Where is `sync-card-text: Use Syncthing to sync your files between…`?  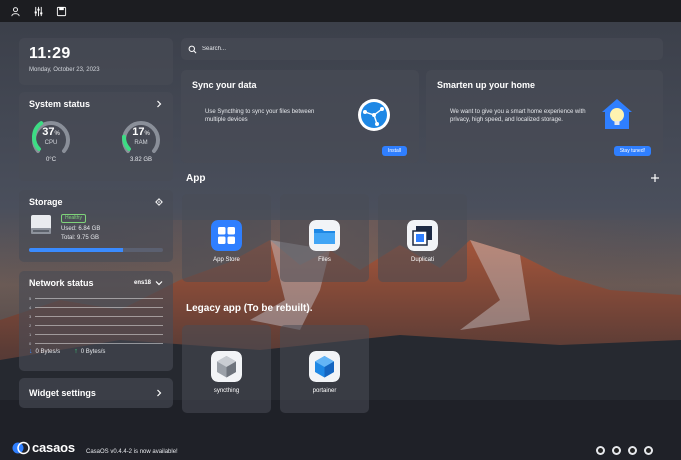
sync-card-text: Use Syncthing to sync your files between… is located at coordinates (260, 116).